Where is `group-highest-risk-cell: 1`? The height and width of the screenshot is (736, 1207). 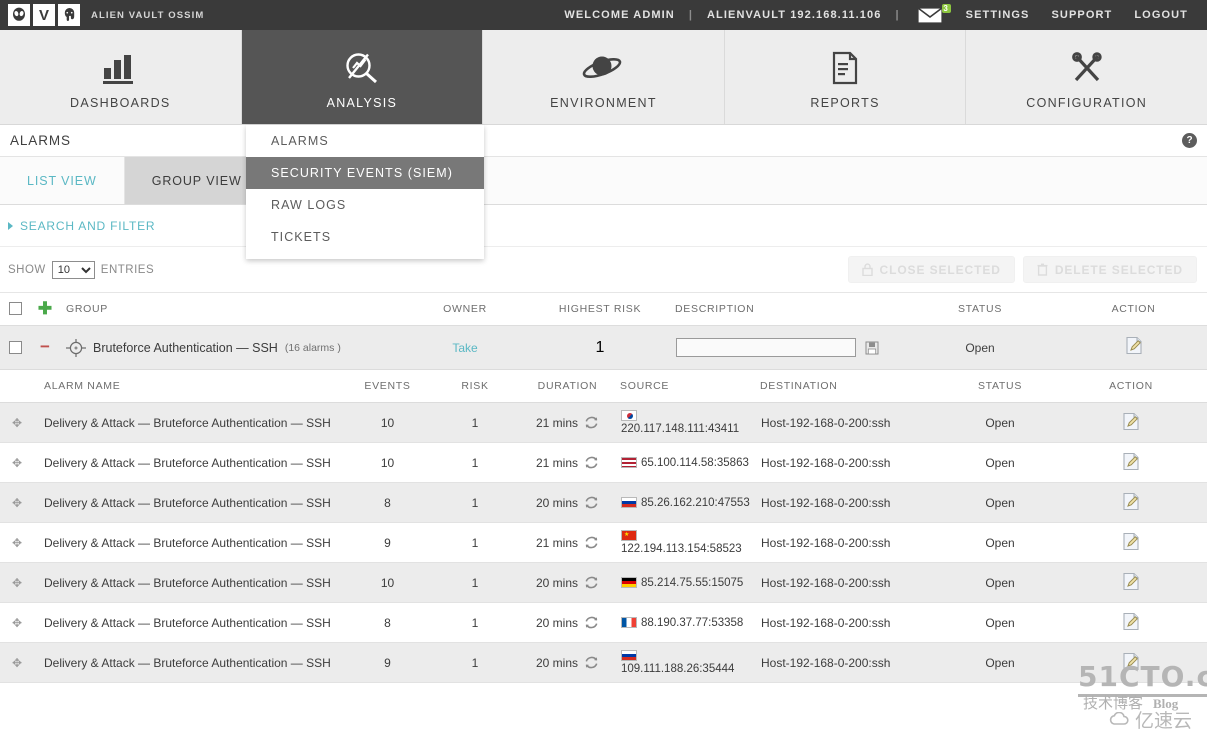
group-highest-risk-cell: 1 is located at coordinates (600, 347).